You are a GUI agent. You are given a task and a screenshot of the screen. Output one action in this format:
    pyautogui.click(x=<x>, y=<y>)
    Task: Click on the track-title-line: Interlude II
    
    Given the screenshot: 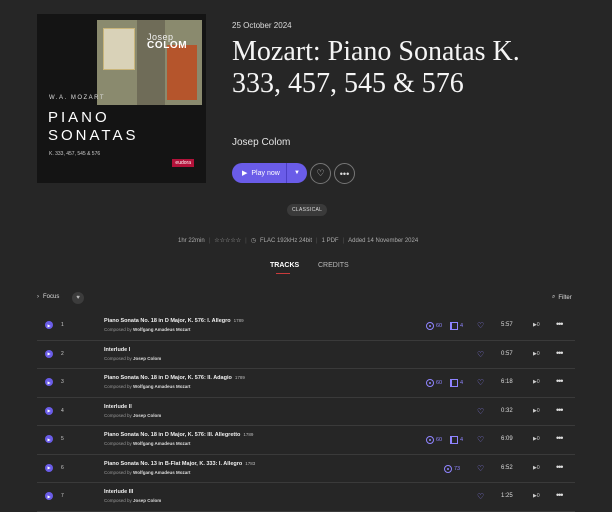 What is the action you would take?
    pyautogui.click(x=118, y=407)
    